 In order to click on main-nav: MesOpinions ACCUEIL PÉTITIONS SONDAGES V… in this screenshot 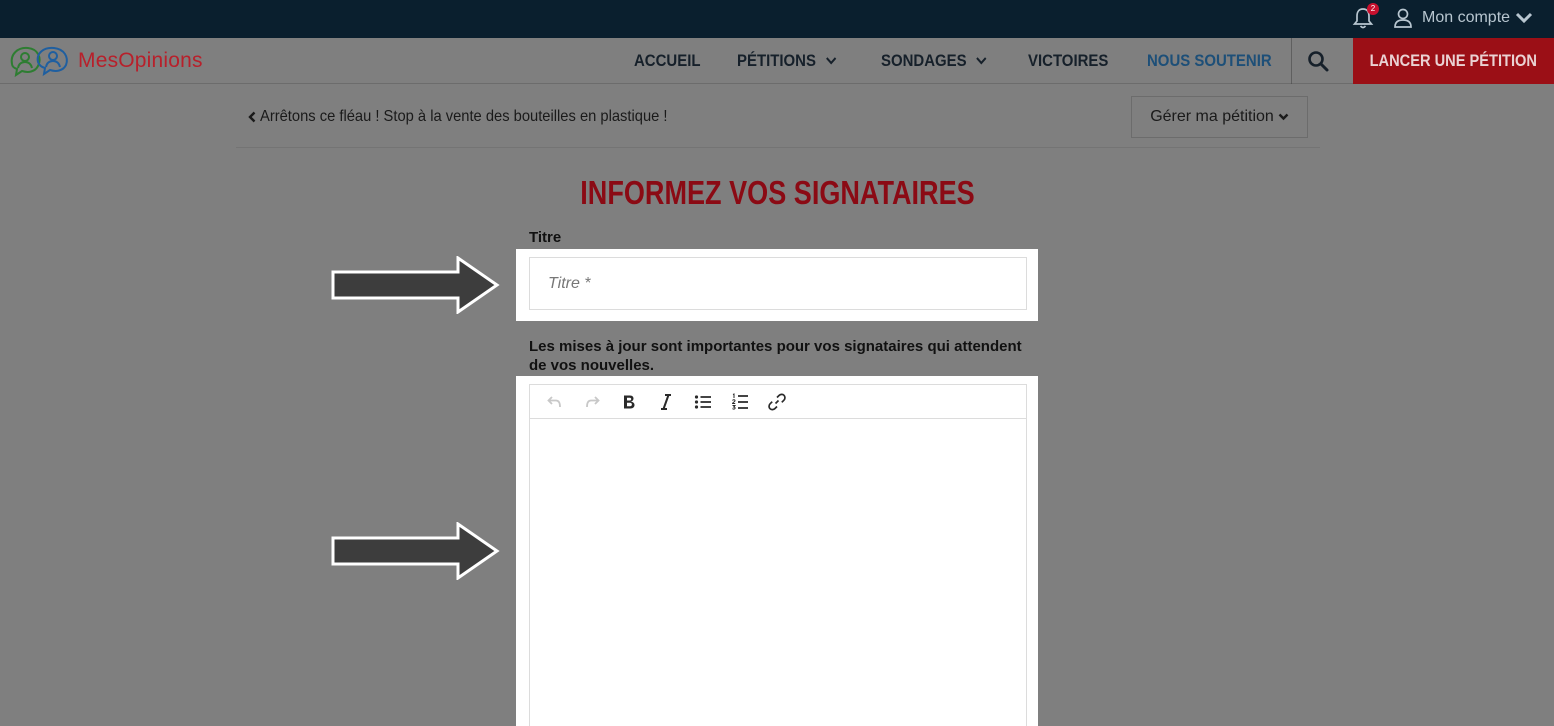, I will do `click(777, 61)`.